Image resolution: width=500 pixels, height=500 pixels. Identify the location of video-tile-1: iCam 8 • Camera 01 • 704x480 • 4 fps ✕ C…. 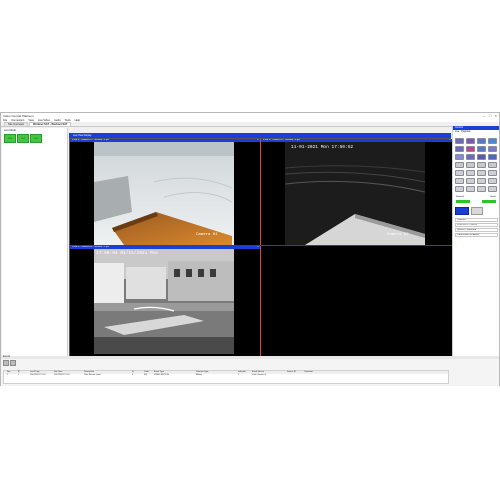
(165, 192).